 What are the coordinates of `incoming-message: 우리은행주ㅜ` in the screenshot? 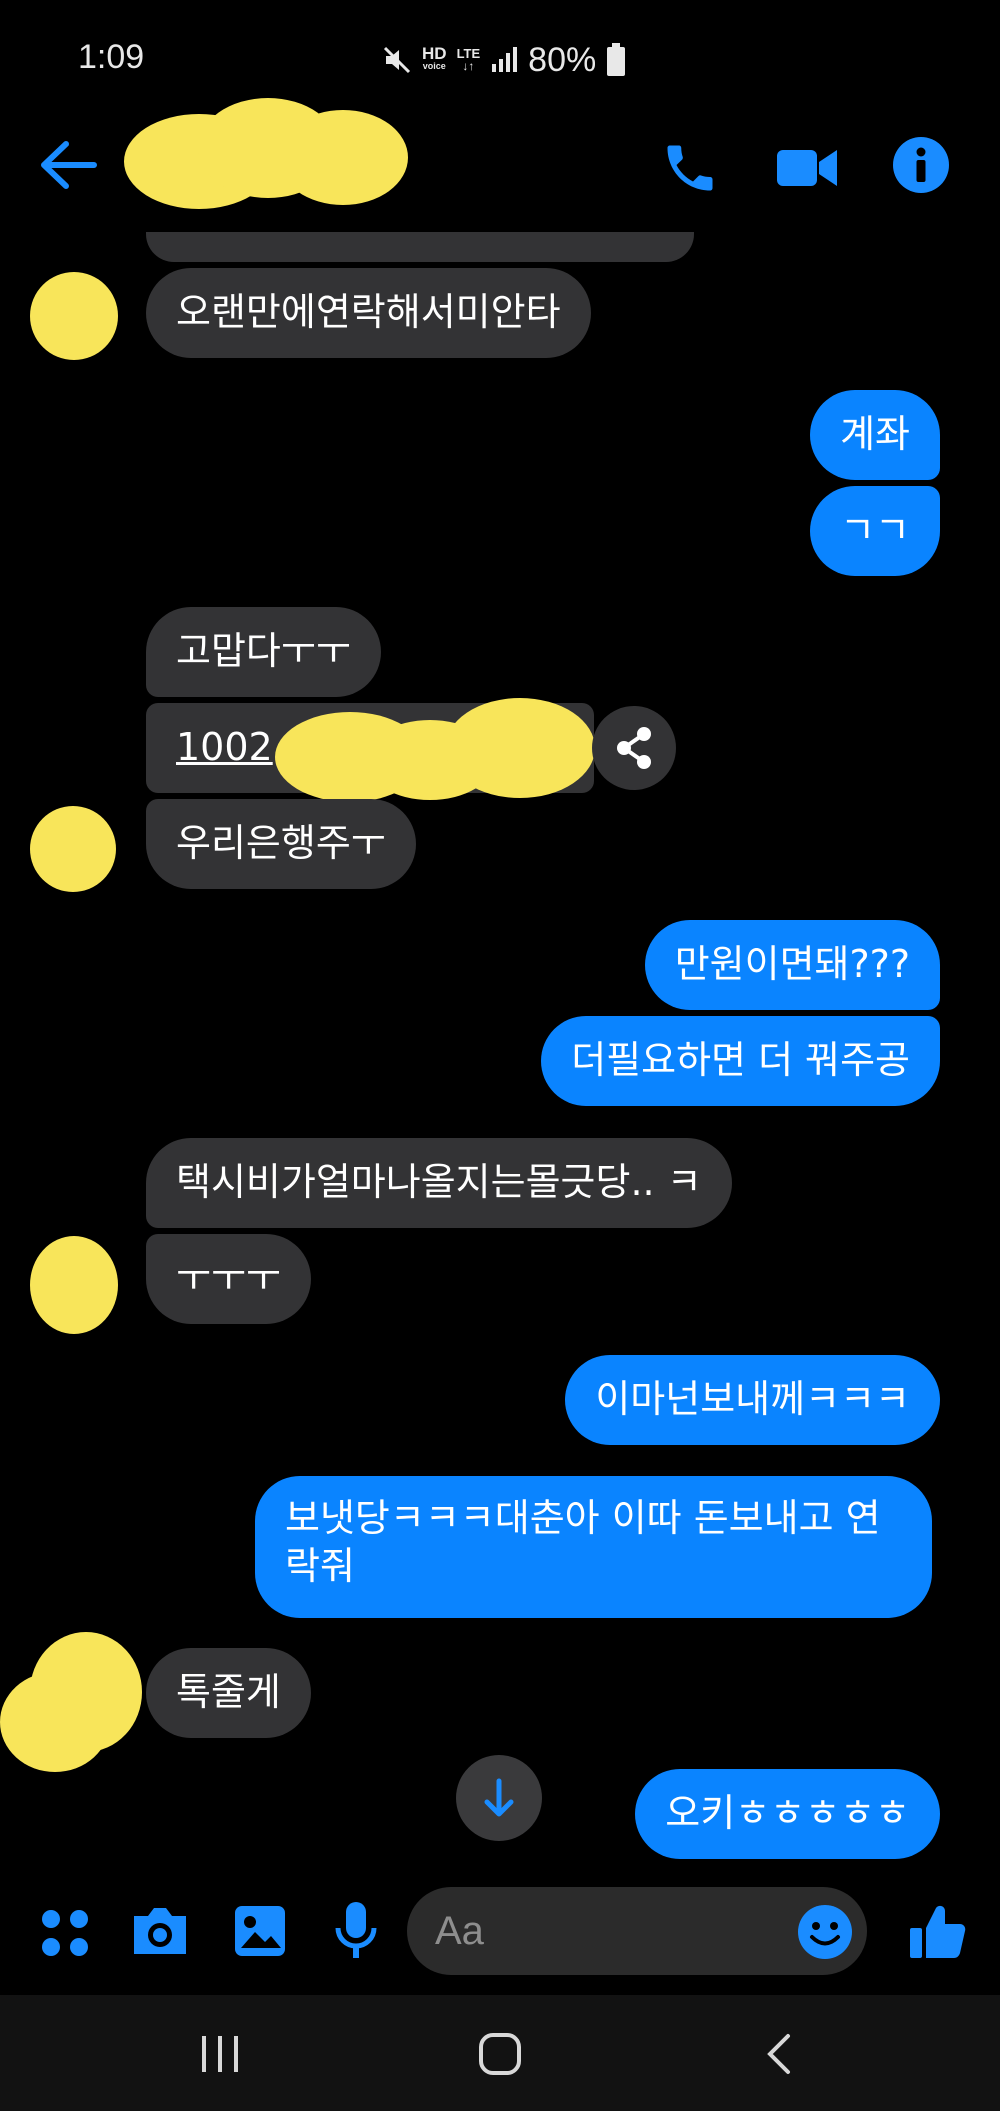 It's located at (281, 844).